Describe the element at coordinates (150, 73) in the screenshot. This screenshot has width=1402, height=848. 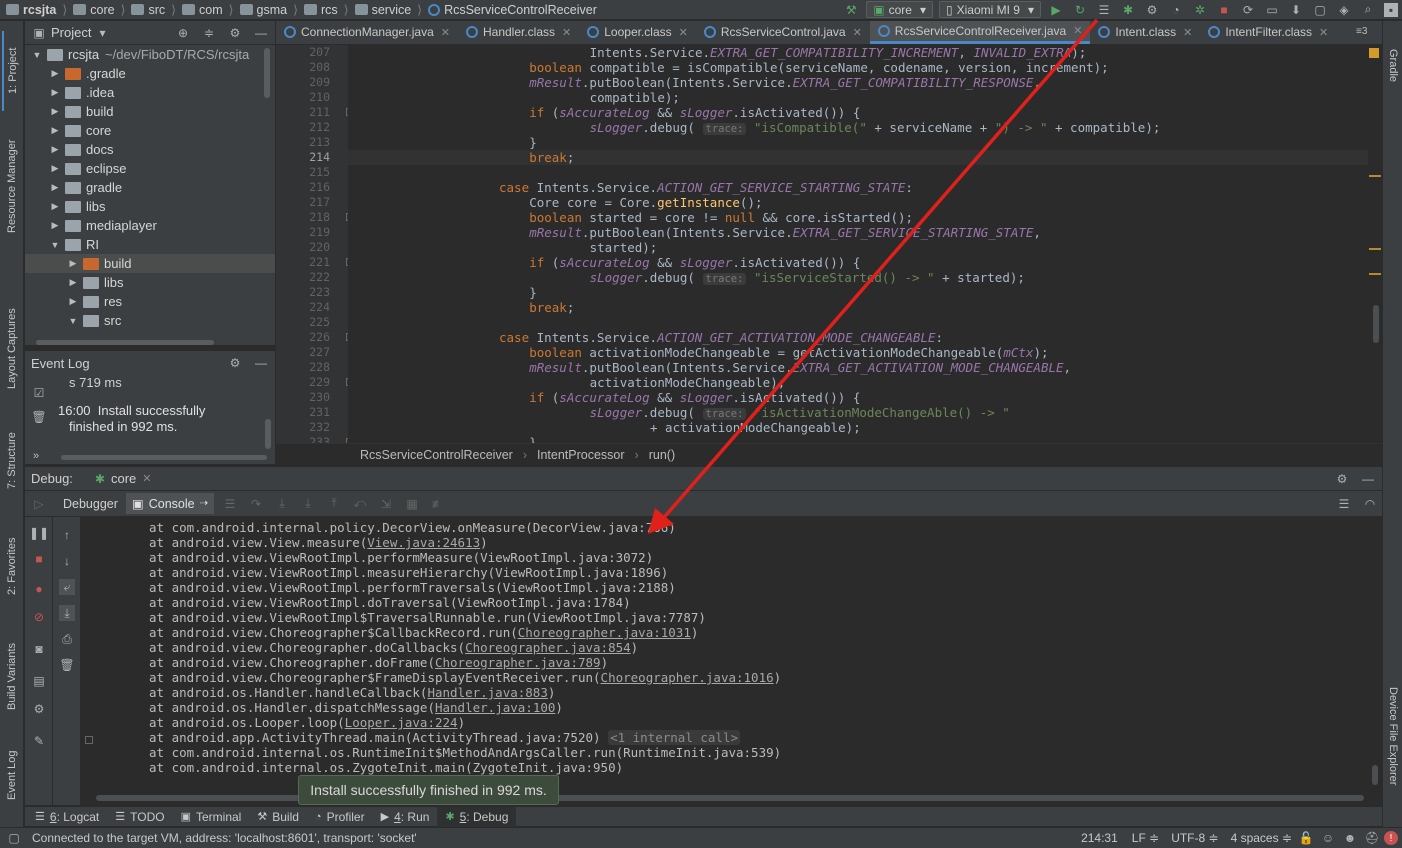
I see `tree-item: ▶ .gradle` at that location.